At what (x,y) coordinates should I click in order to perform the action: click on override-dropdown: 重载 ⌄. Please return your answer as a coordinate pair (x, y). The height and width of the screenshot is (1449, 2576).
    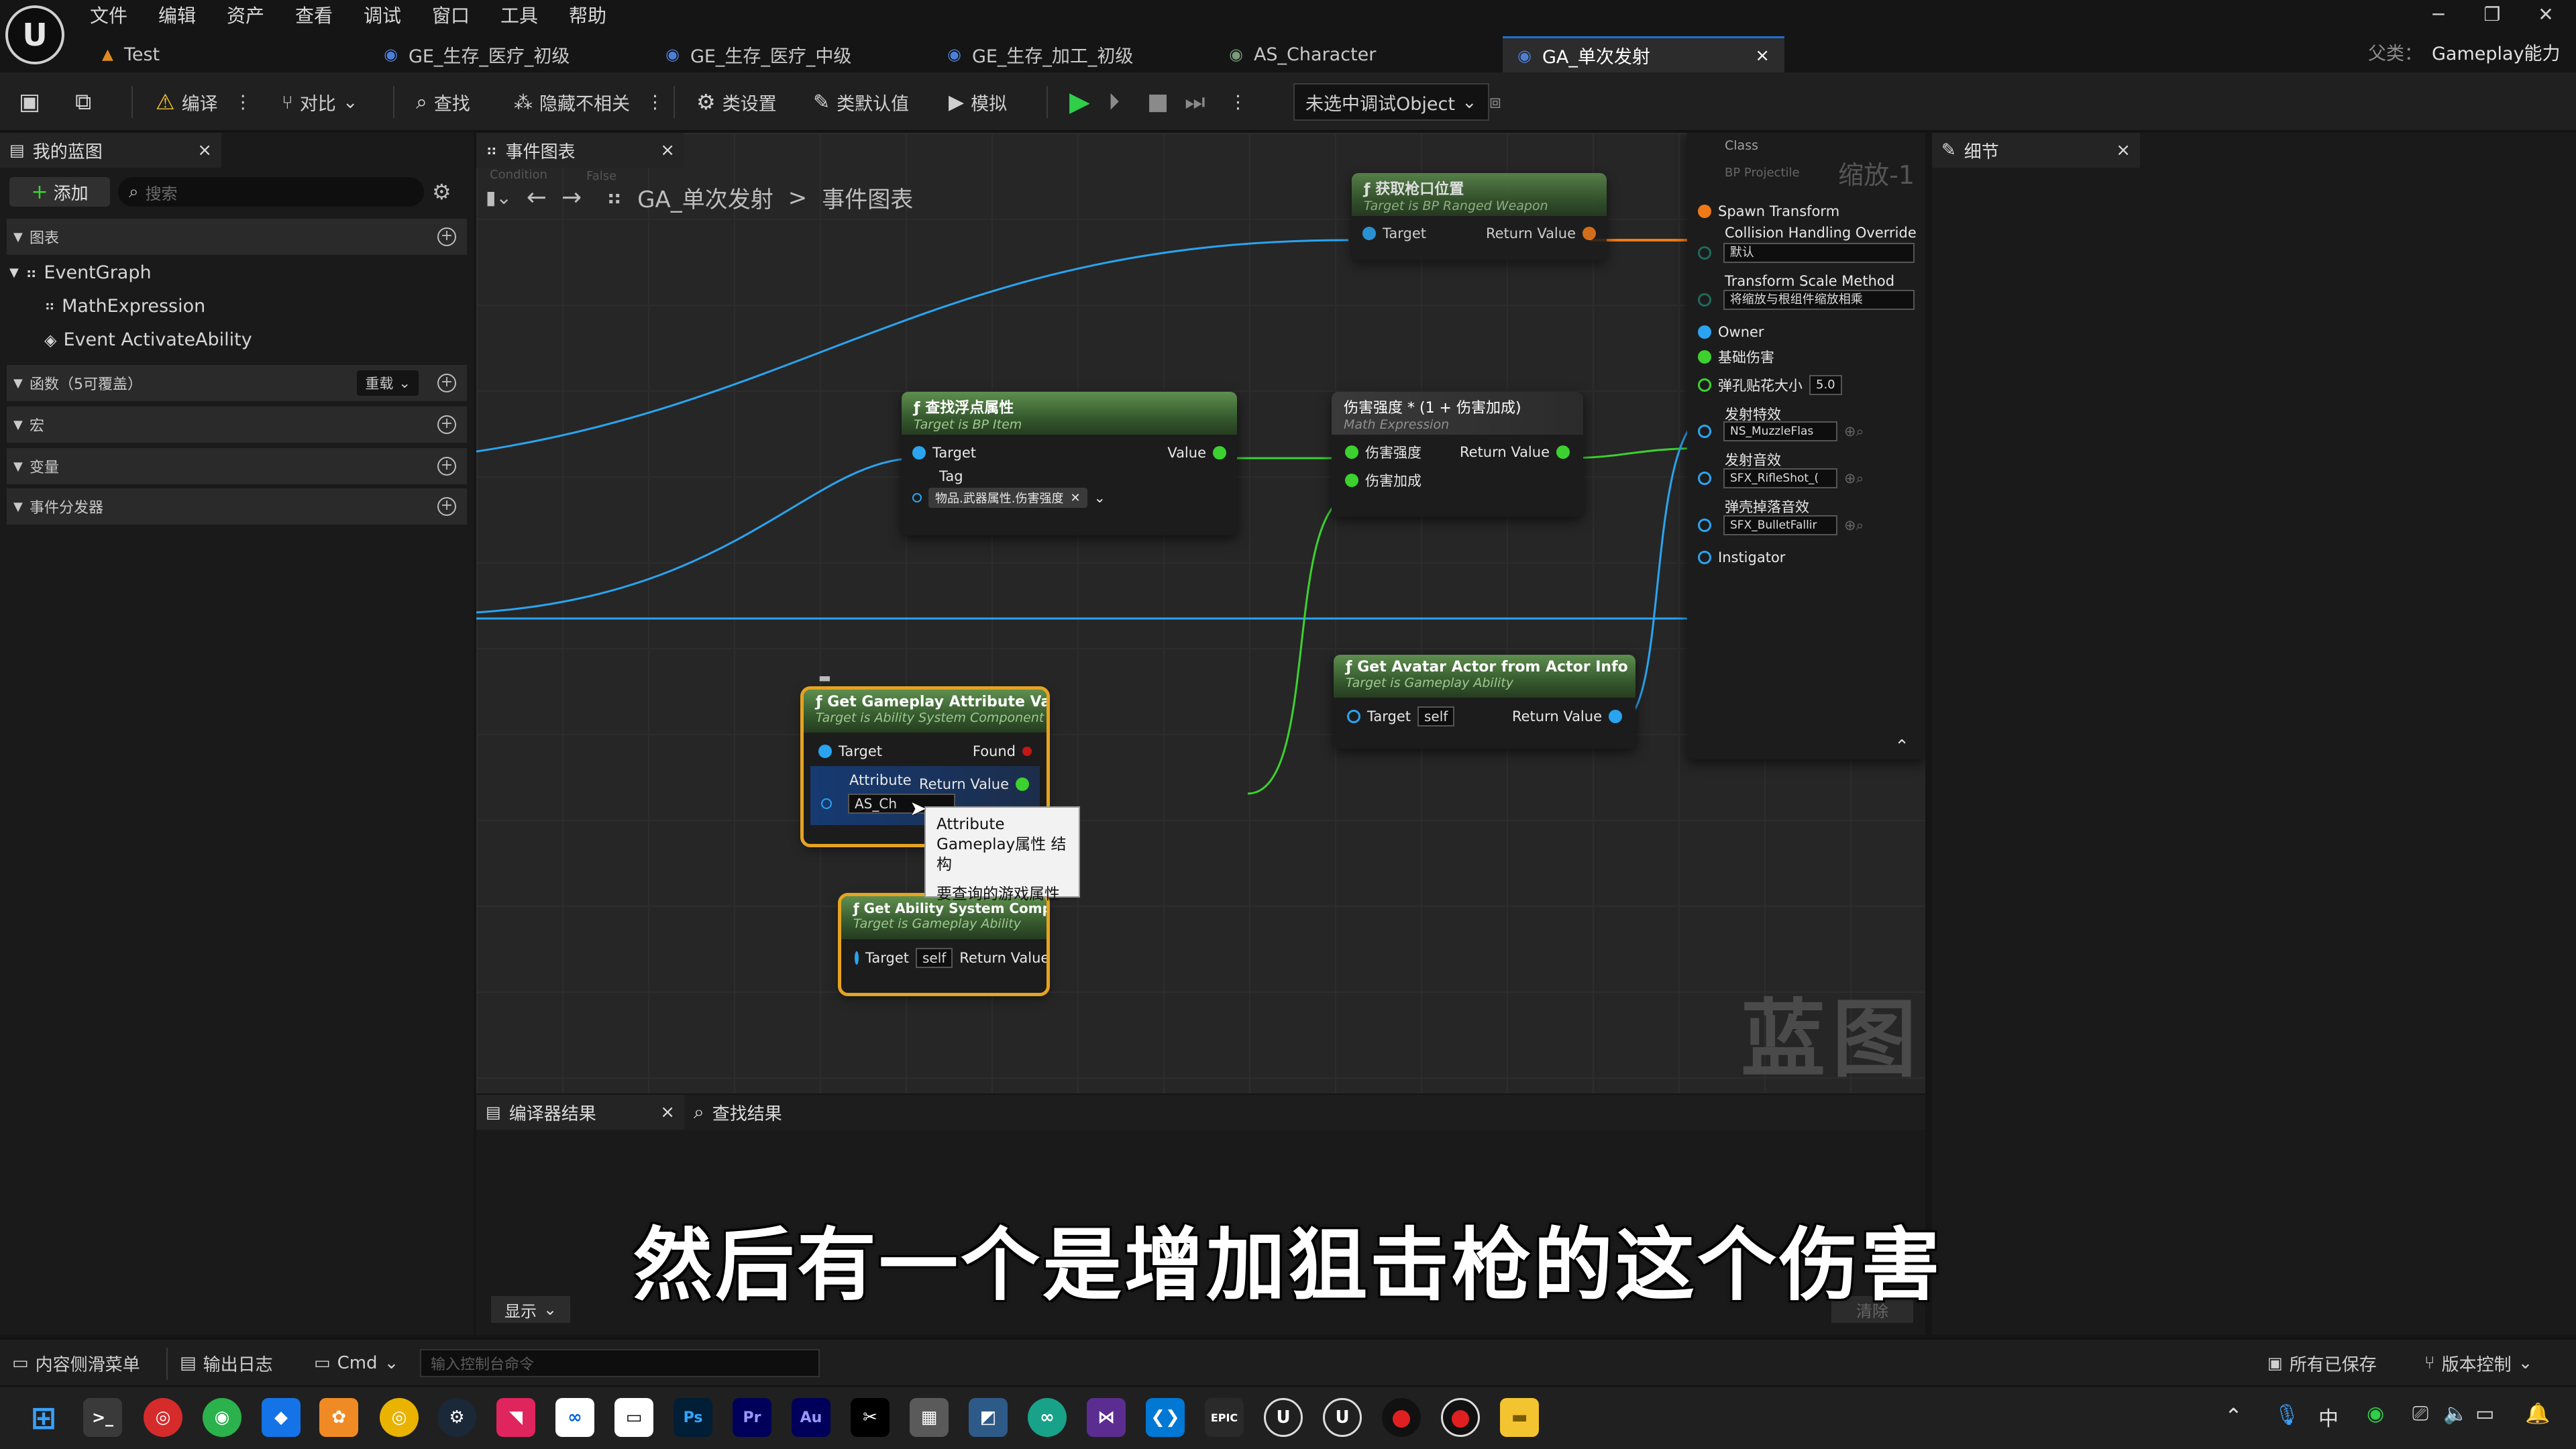
    Looking at the image, I should click on (388, 383).